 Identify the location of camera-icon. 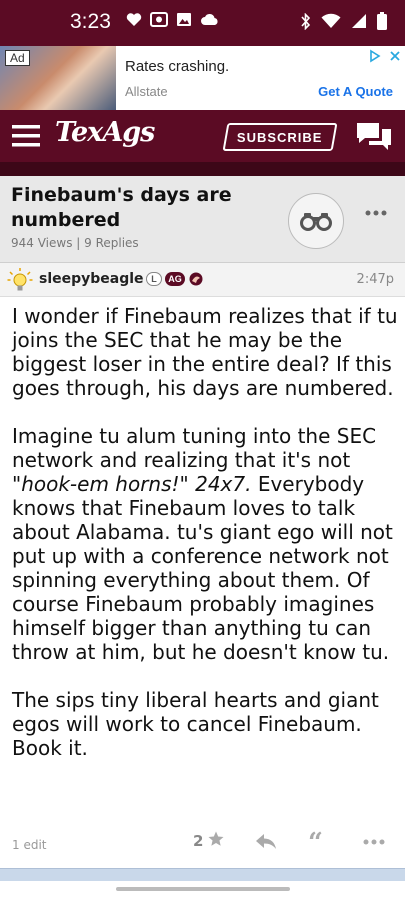
(159, 19).